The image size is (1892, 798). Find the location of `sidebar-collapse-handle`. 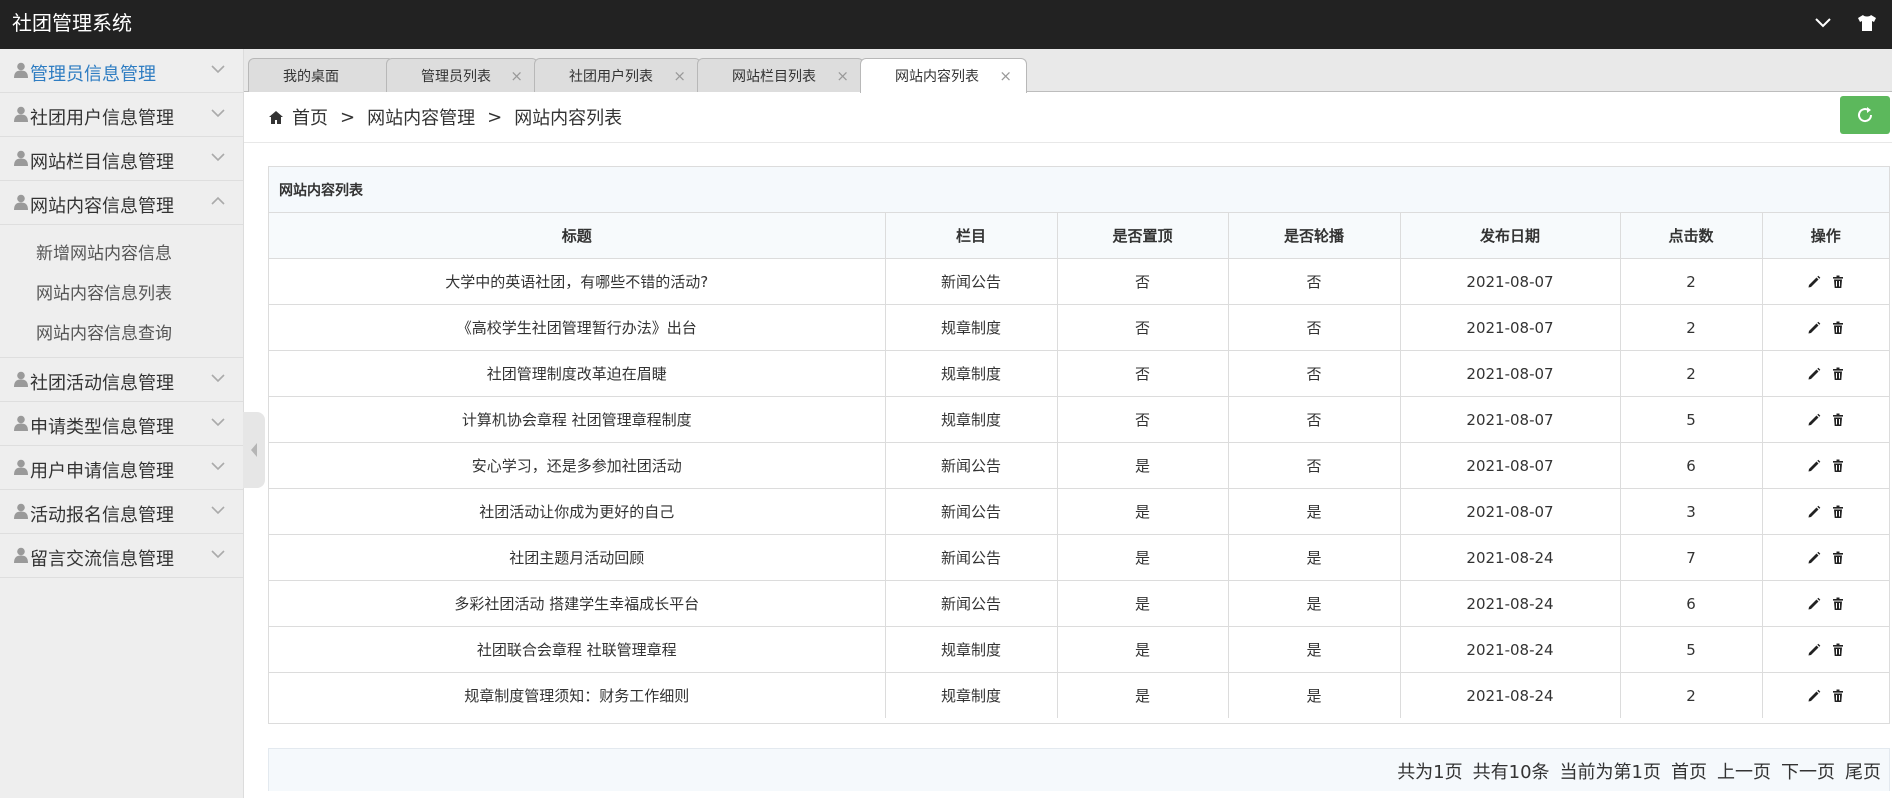

sidebar-collapse-handle is located at coordinates (254, 450).